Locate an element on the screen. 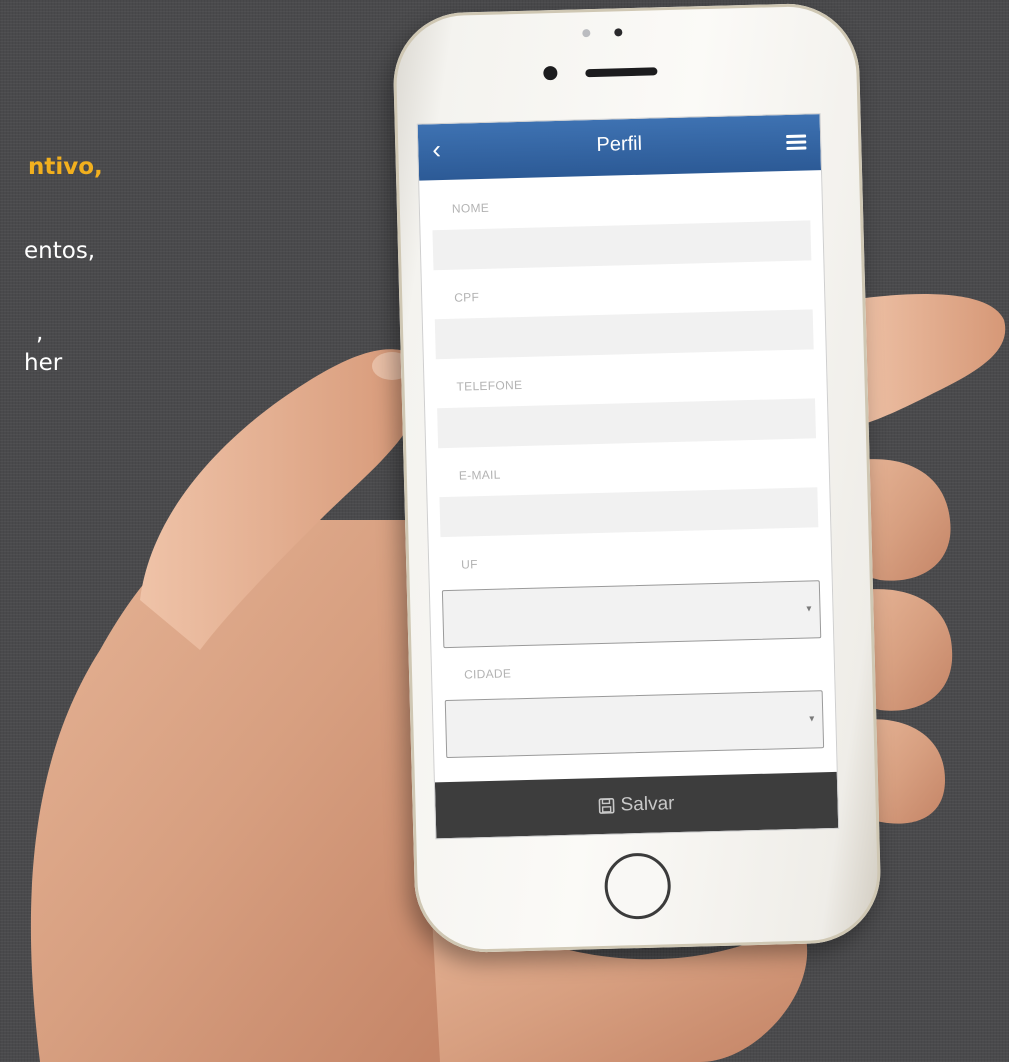  app-header: ‹ Perfil is located at coordinates (619, 147).